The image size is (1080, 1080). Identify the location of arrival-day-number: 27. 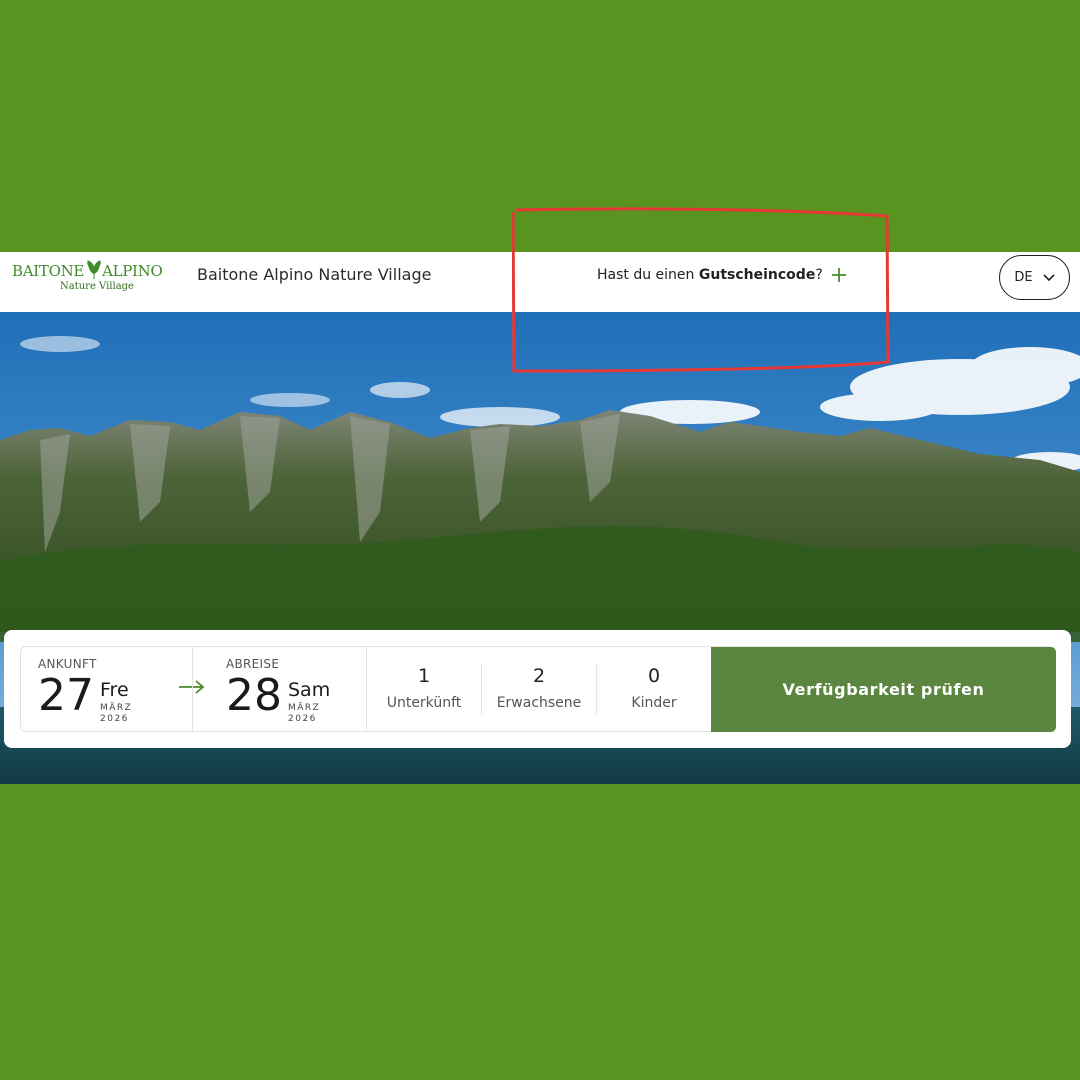
(66, 695).